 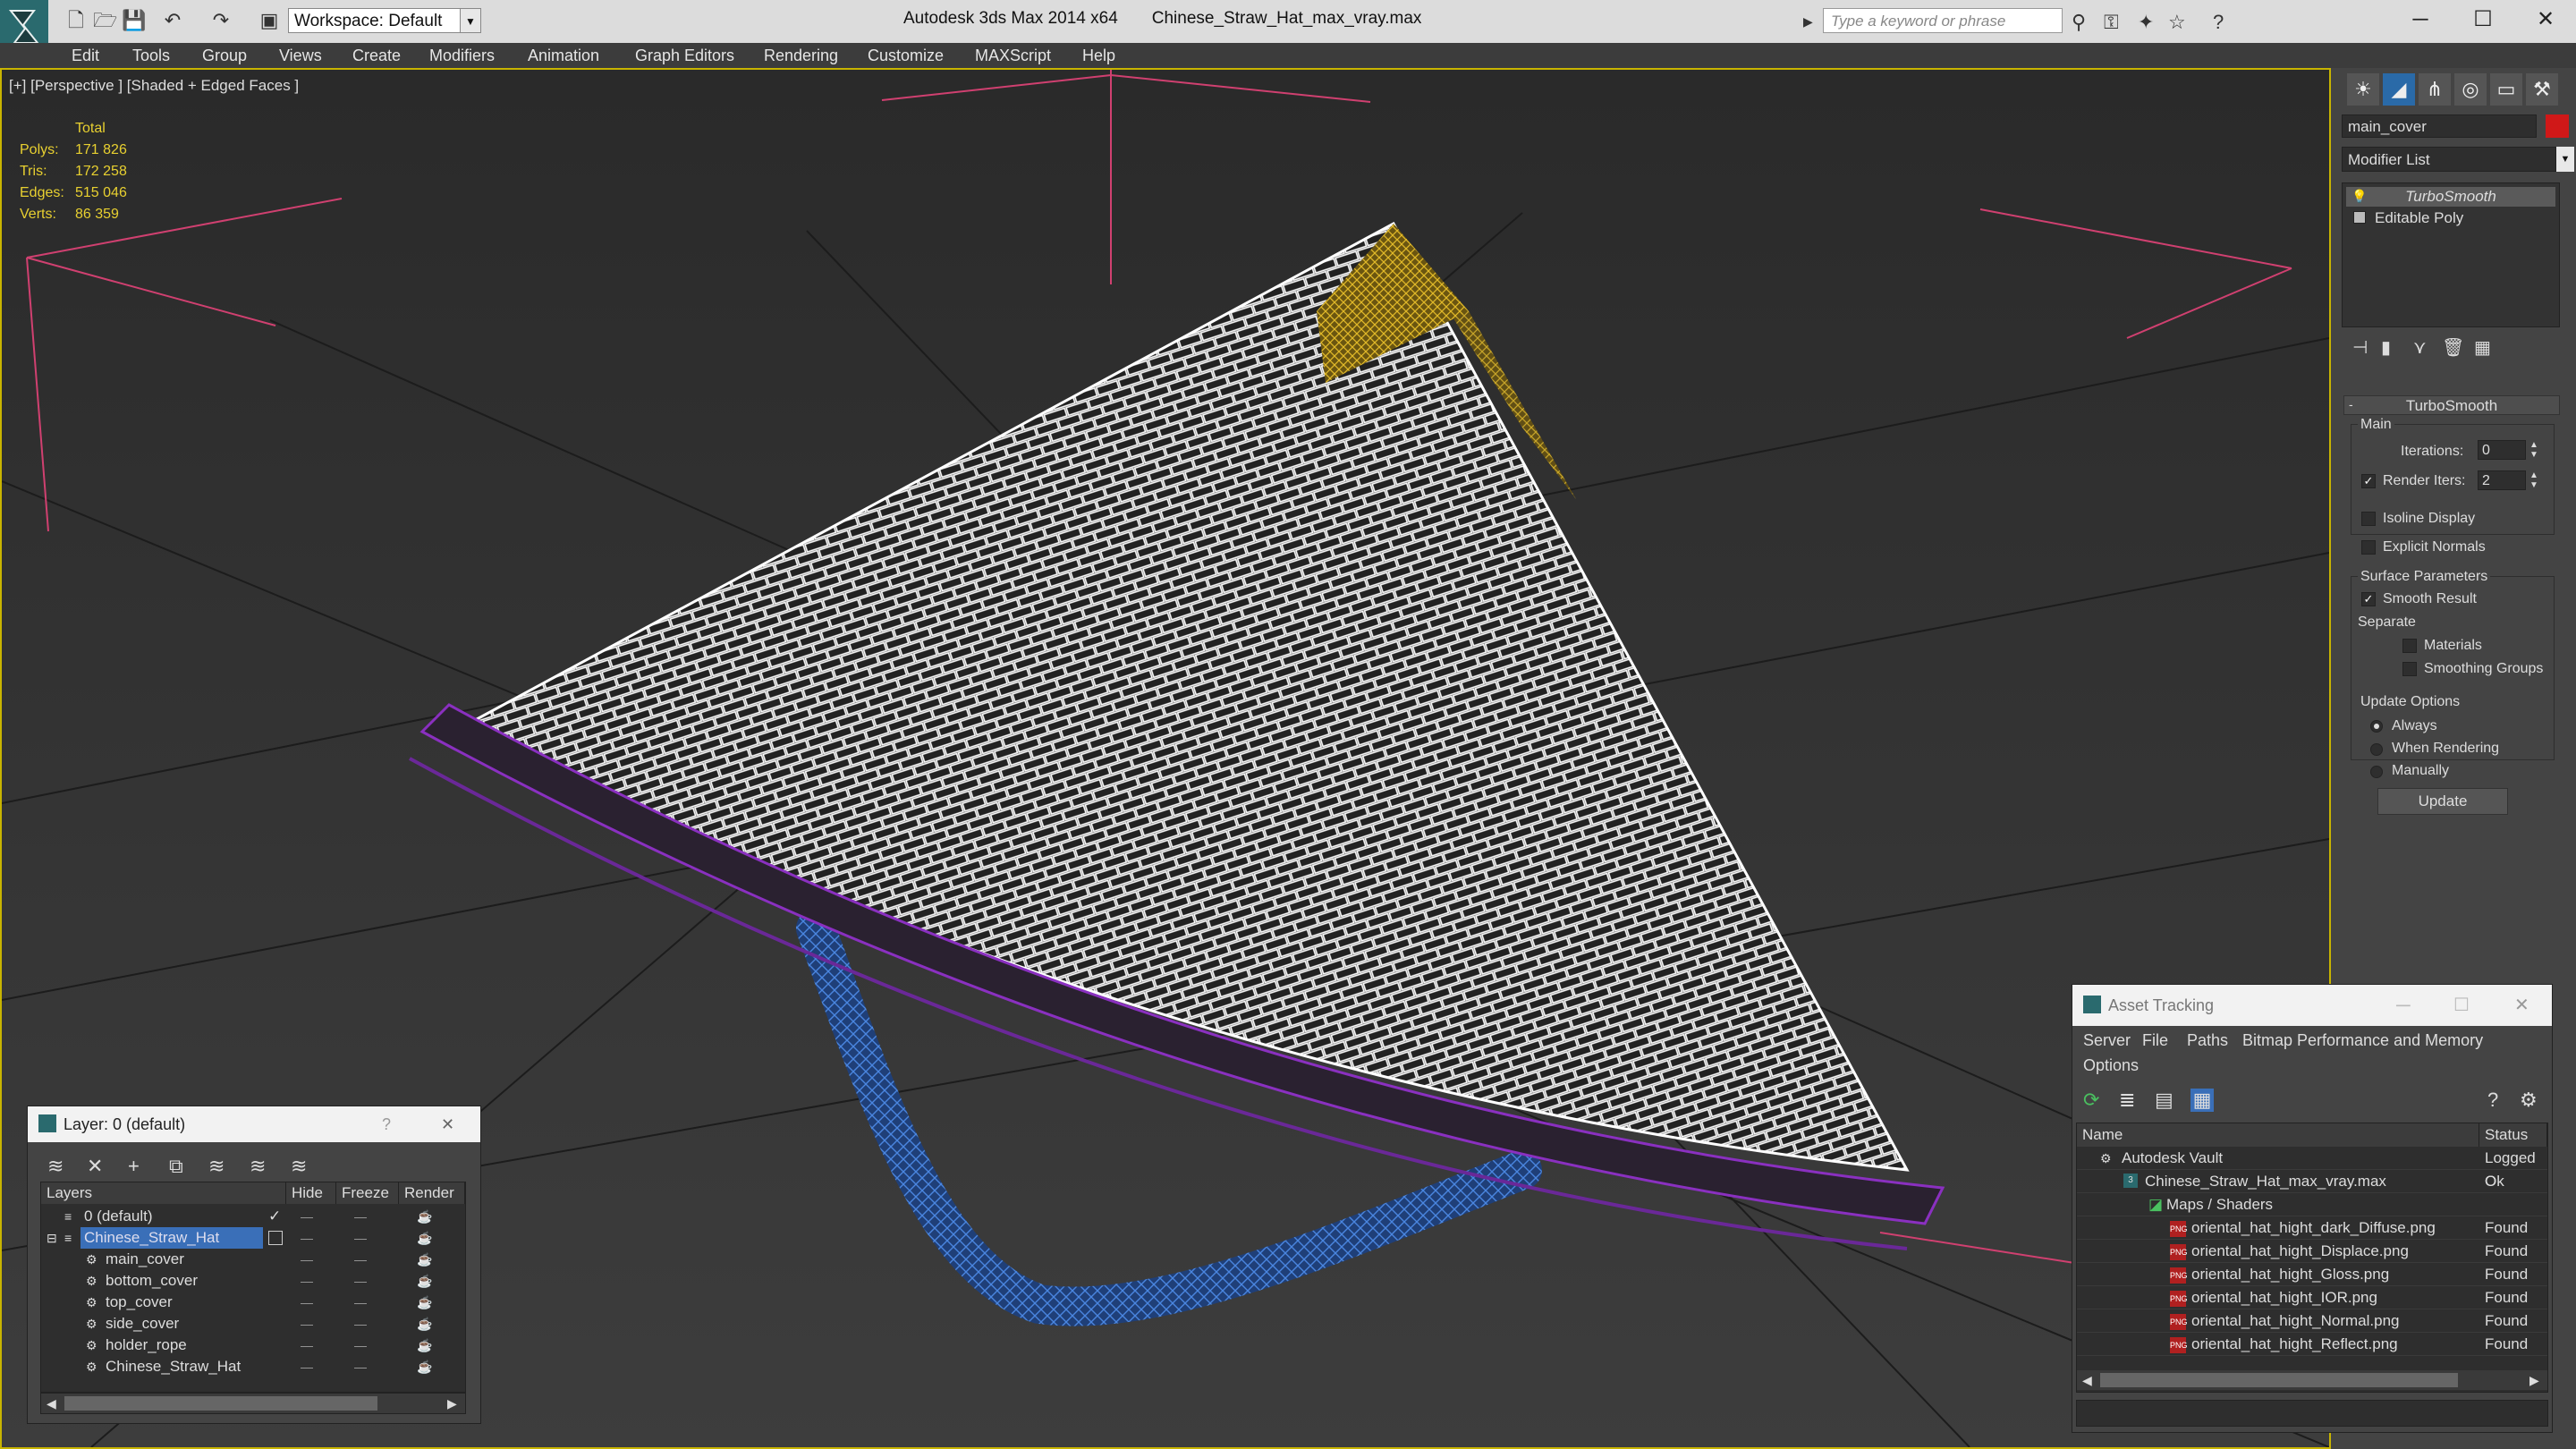 I want to click on menu-server: Server, so click(x=2107, y=1040).